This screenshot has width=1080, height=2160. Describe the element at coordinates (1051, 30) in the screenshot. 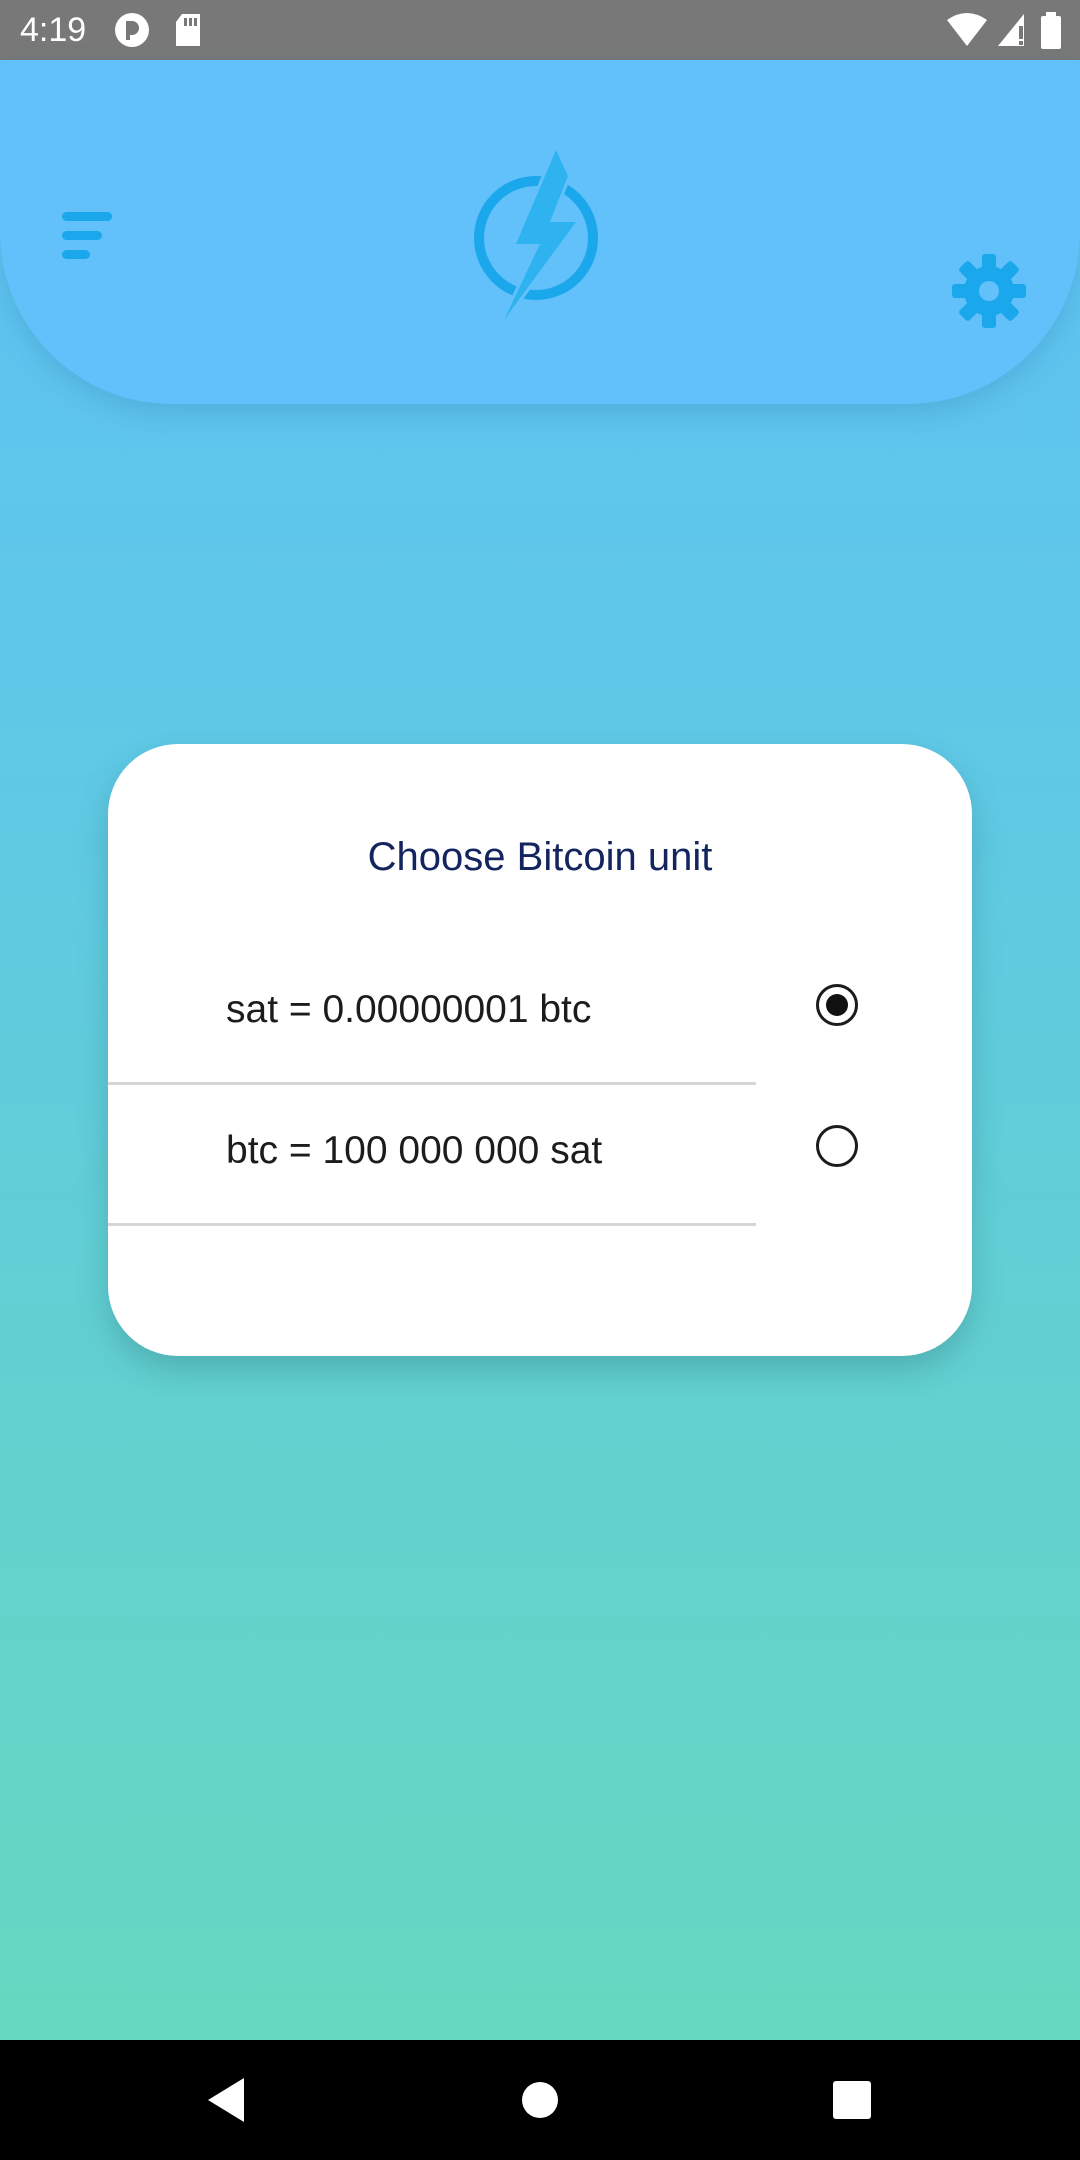

I see `battery-icon` at that location.